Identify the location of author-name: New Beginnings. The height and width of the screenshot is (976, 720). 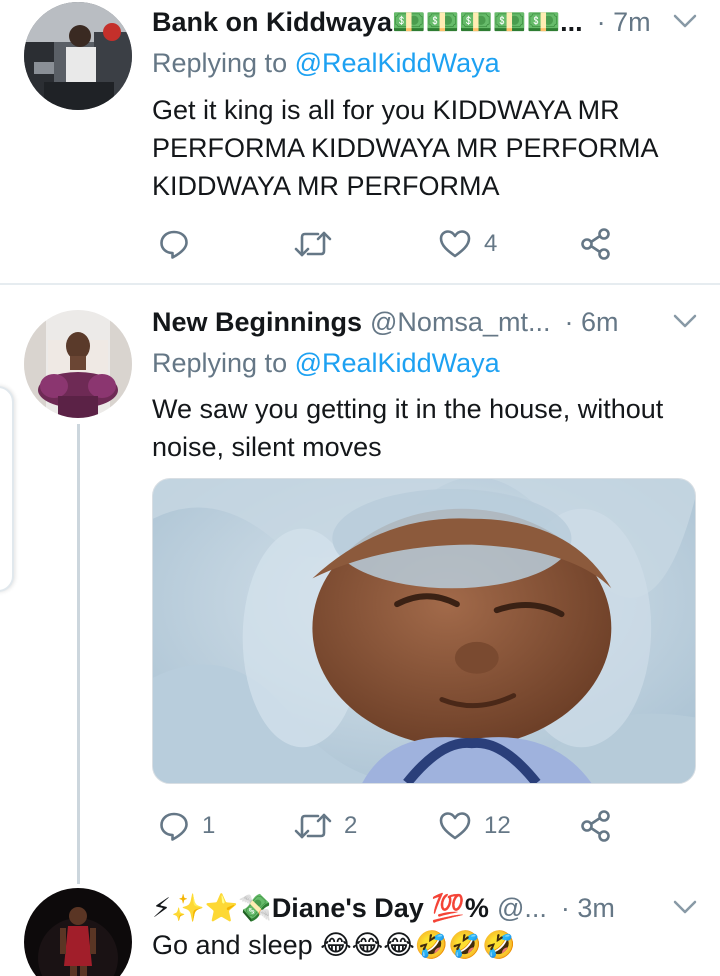
(257, 322).